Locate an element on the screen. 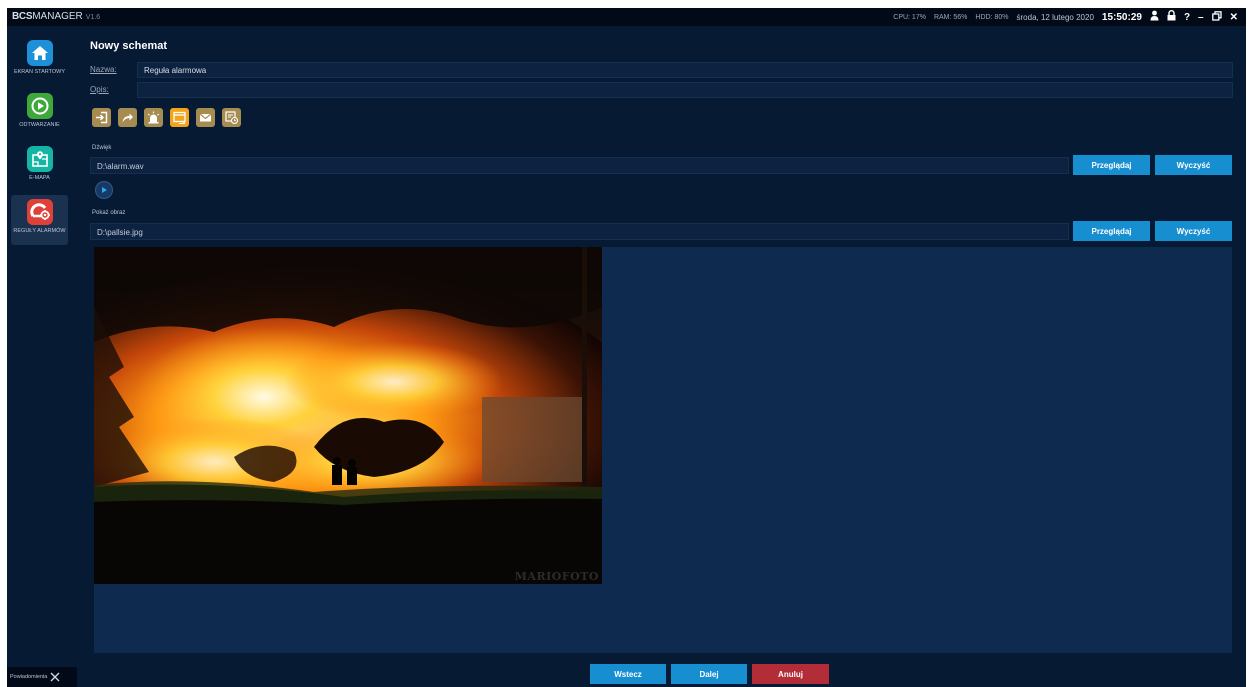 The image size is (1253, 687). image-clear-button: Wyczyść is located at coordinates (1193, 231).